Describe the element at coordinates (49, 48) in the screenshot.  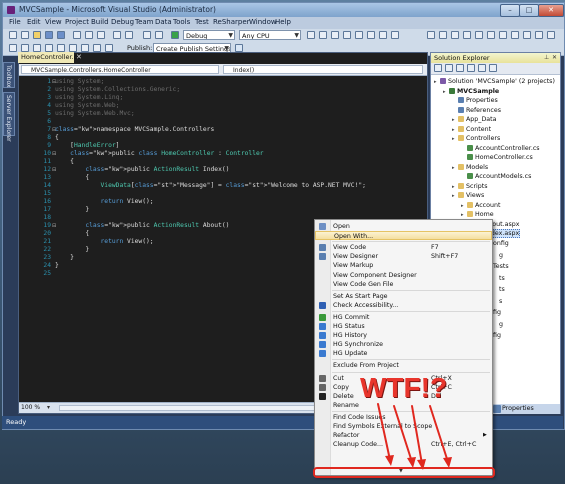
I see `comment-icon` at that location.